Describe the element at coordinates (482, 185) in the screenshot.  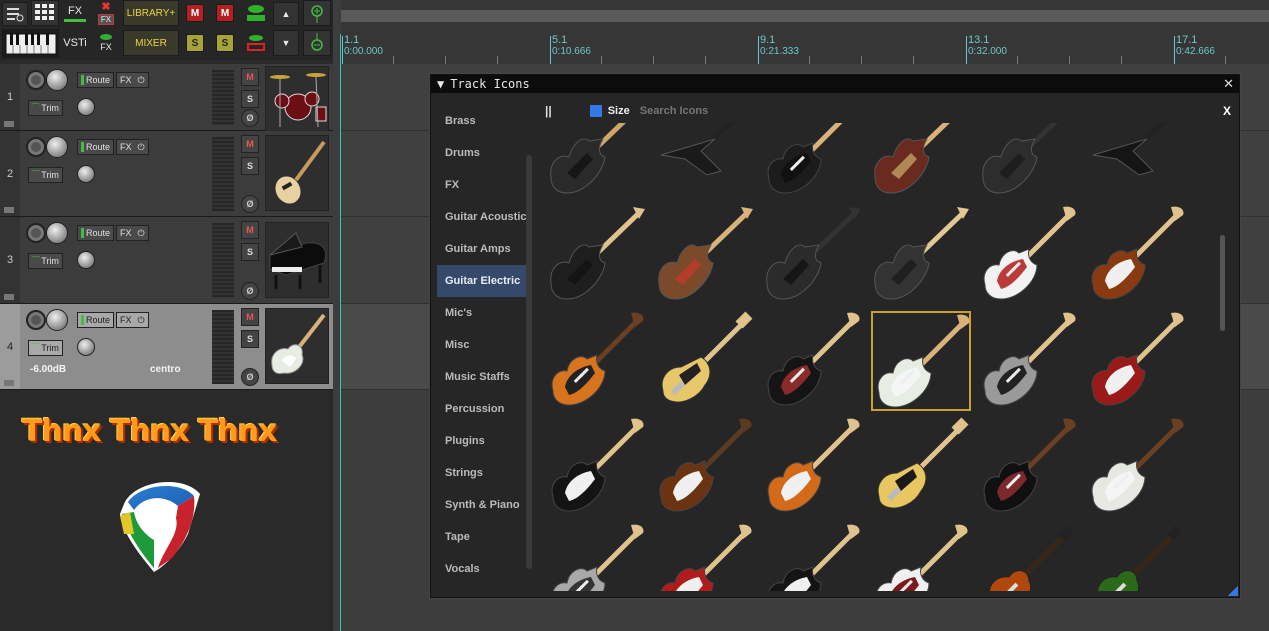
I see `category-fx: FX` at that location.